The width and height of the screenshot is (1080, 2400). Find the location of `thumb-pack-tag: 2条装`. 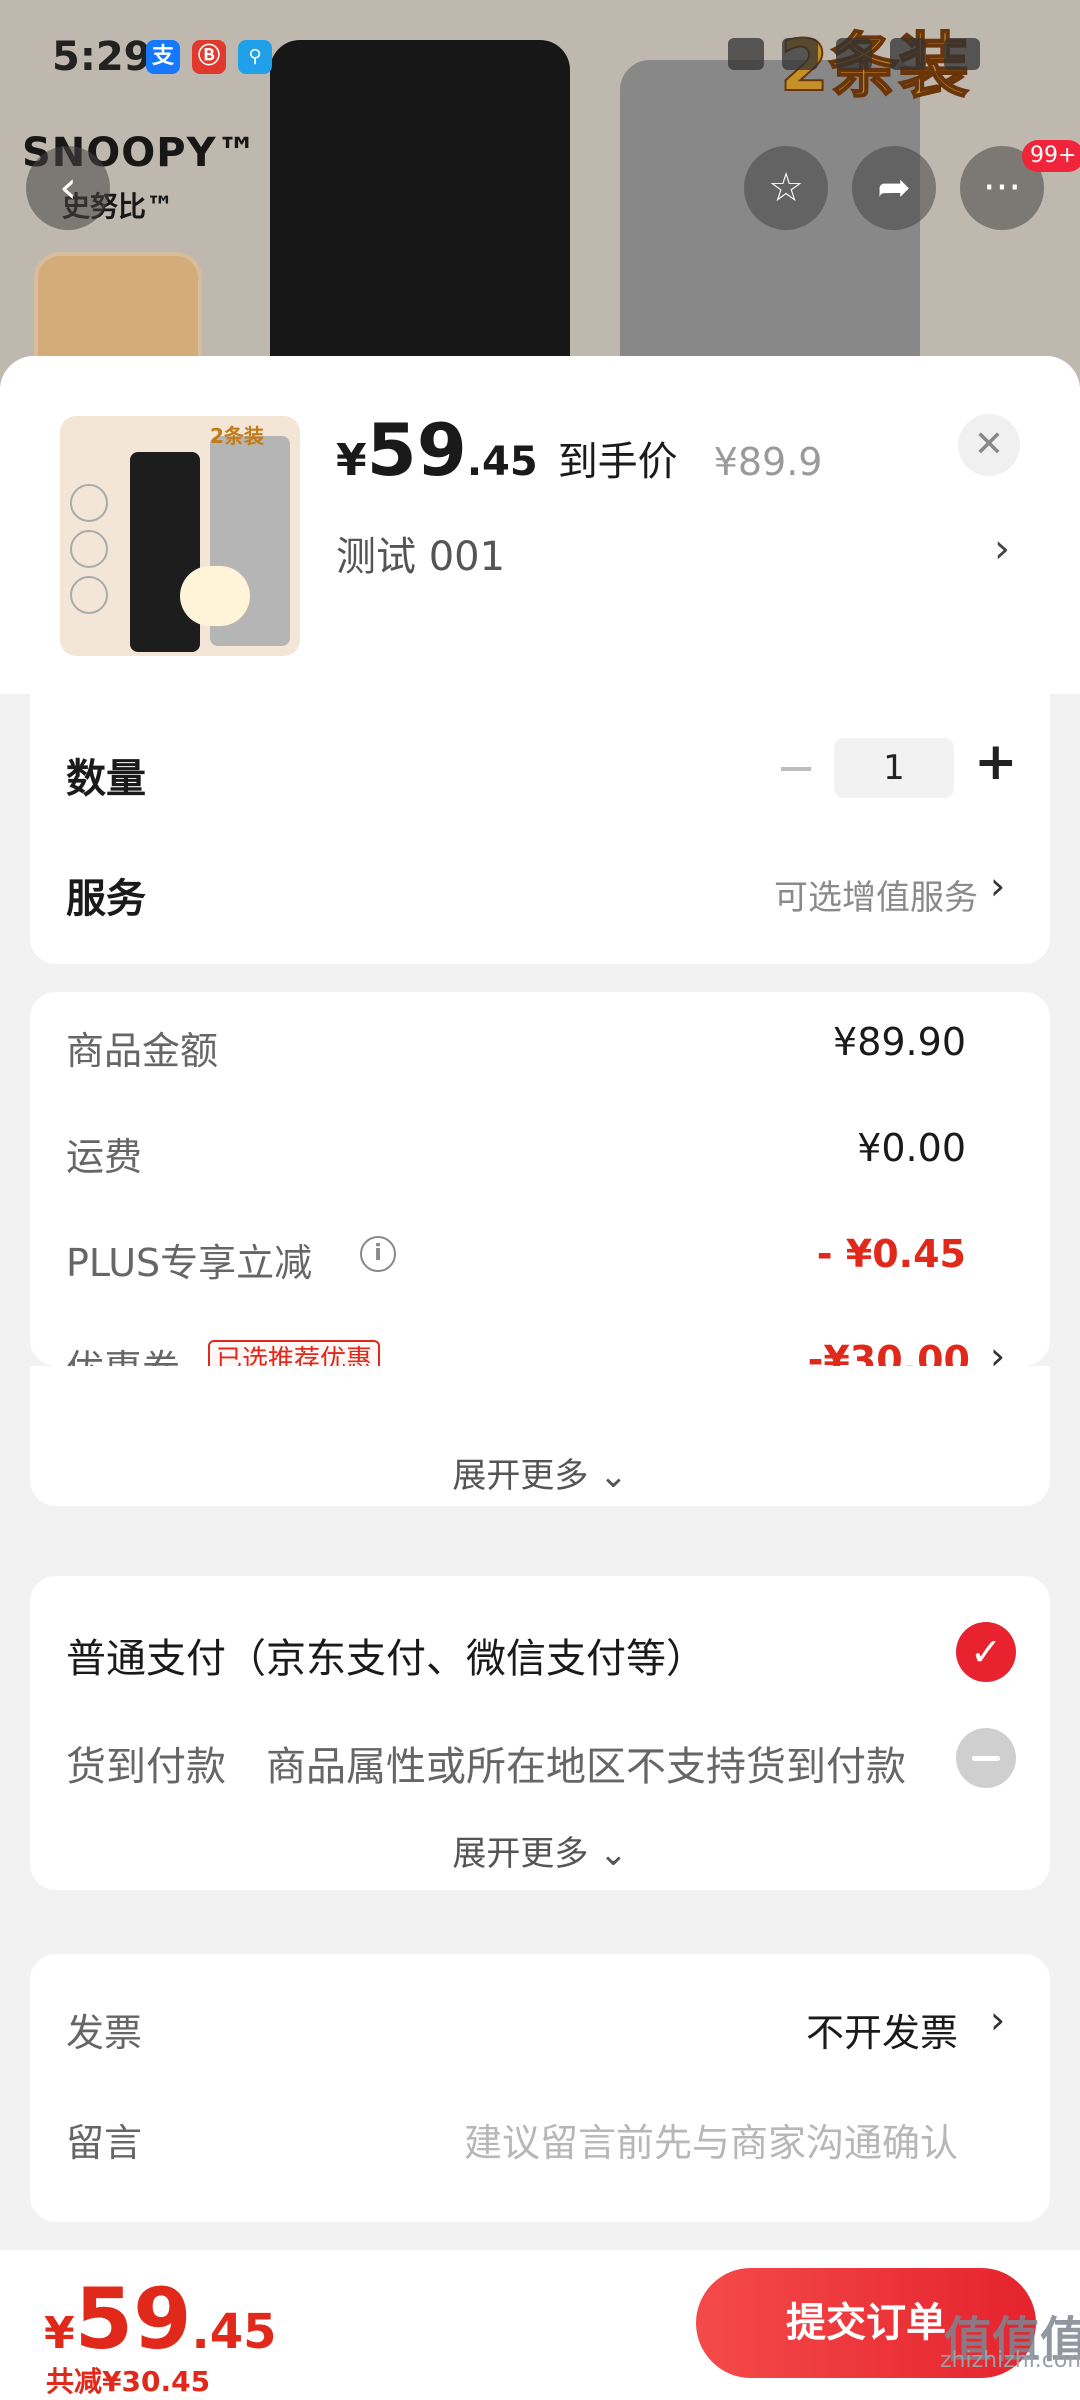

thumb-pack-tag: 2条装 is located at coordinates (237, 436).